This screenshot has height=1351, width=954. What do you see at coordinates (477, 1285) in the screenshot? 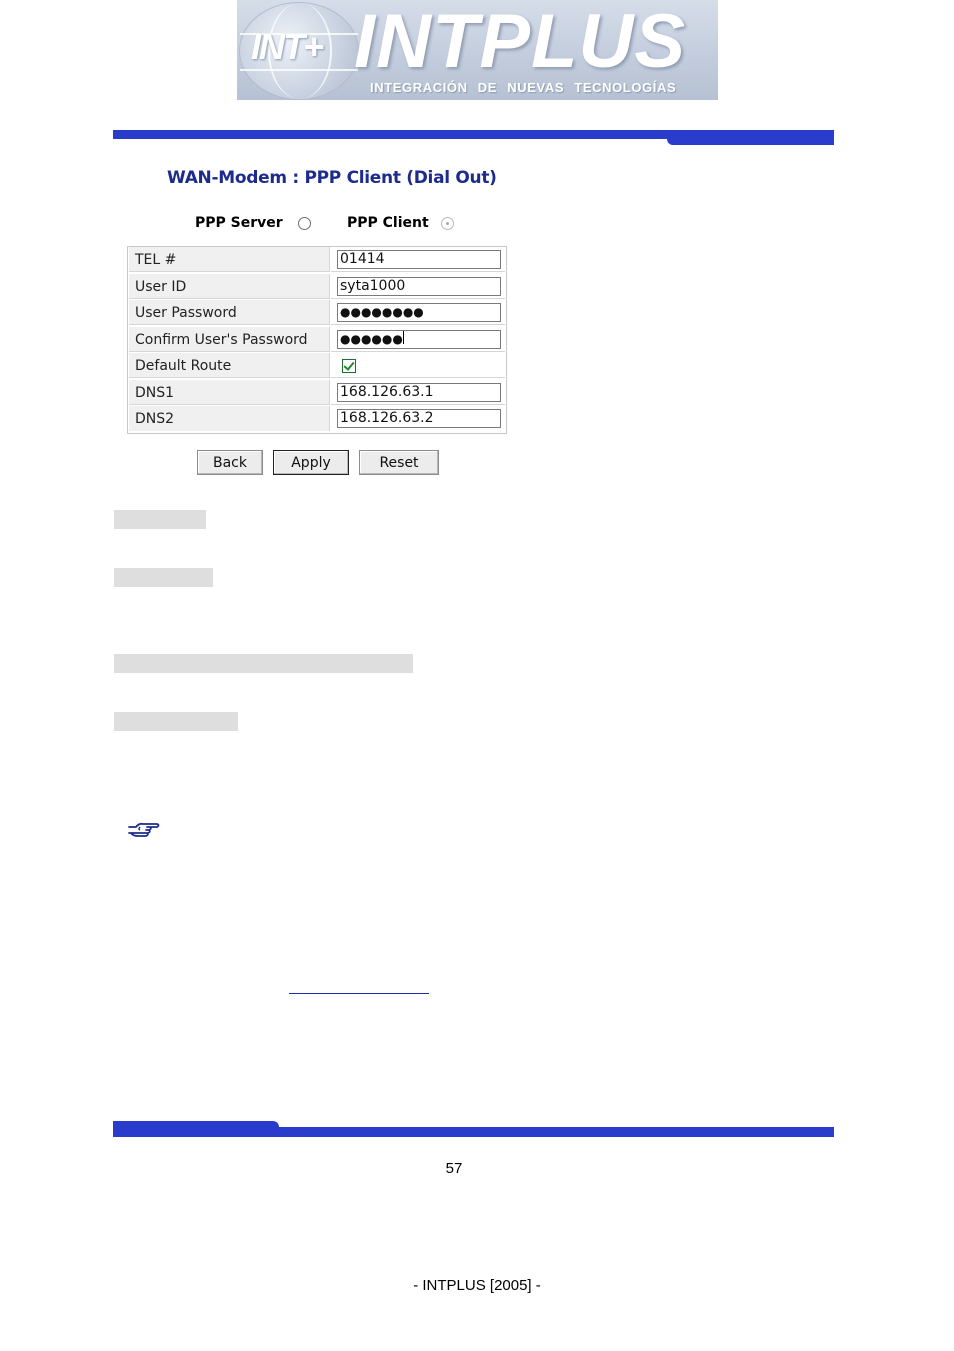
I see `footer-text: - INTPLUS [2005] -` at bounding box center [477, 1285].